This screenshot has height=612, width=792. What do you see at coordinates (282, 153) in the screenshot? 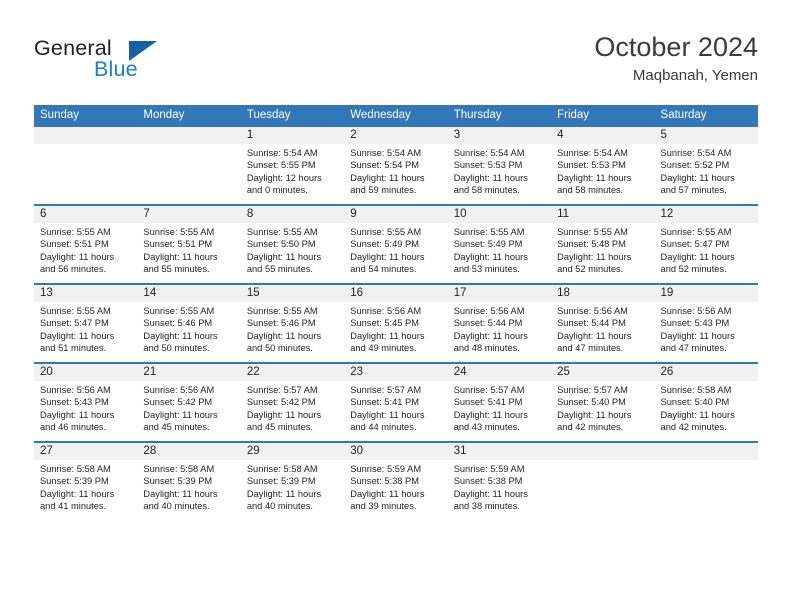
I see `sunrise-text: Sunrise: 5:54 AM` at bounding box center [282, 153].